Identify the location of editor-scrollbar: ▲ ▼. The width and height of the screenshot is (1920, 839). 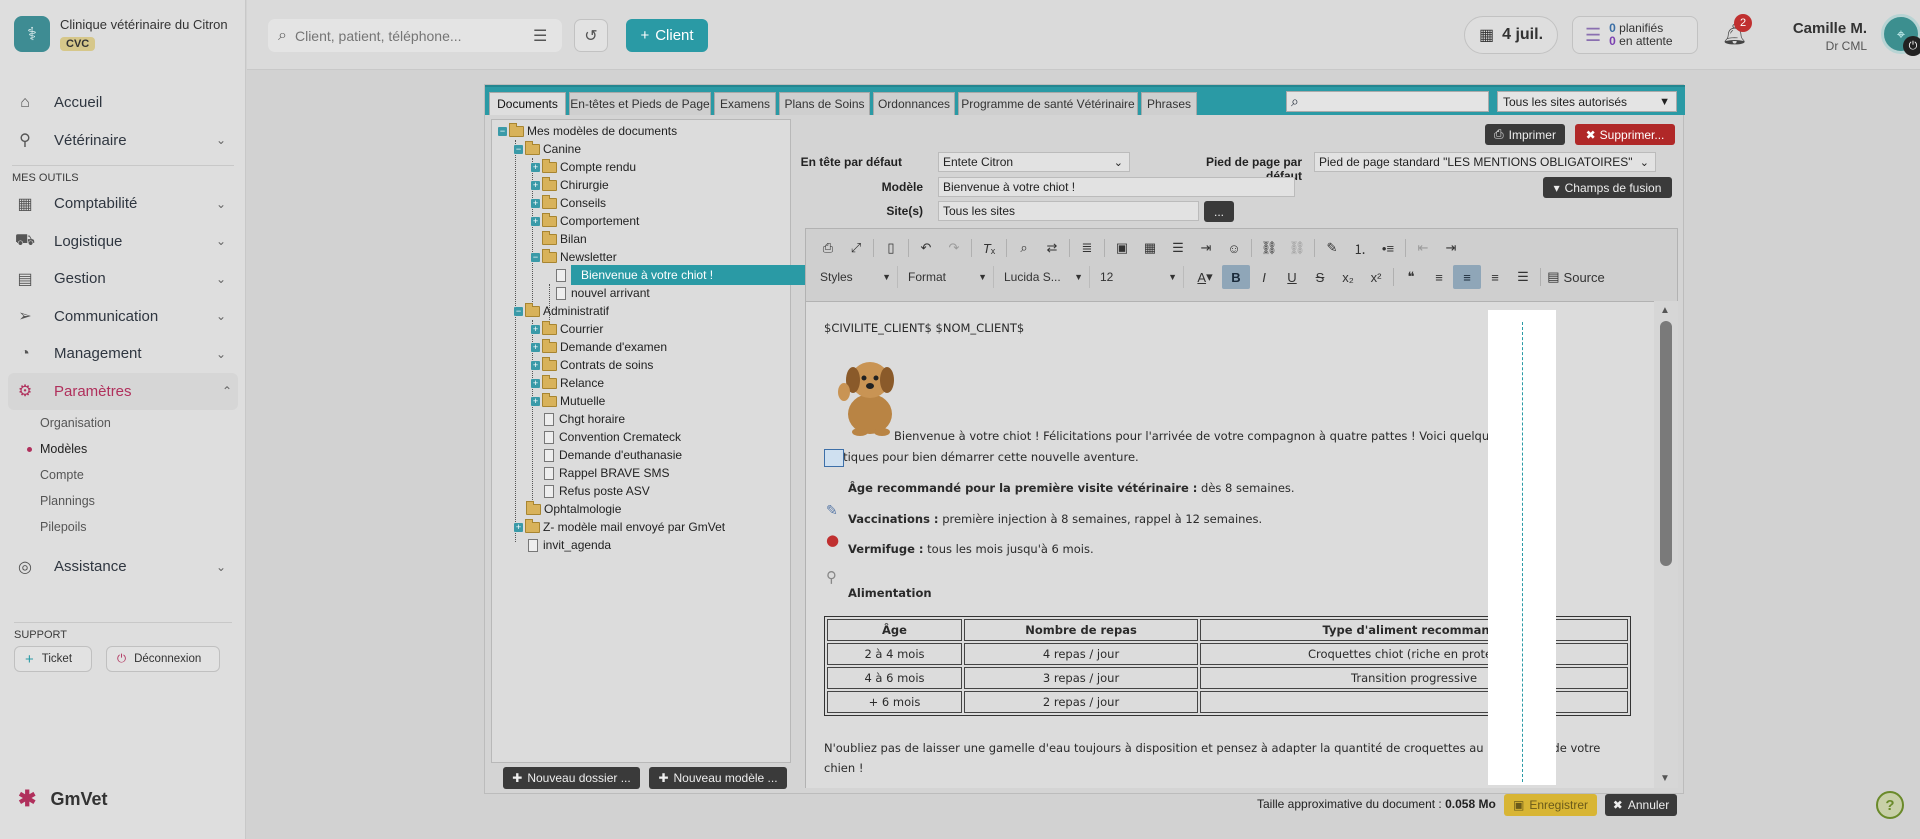
(1666, 544).